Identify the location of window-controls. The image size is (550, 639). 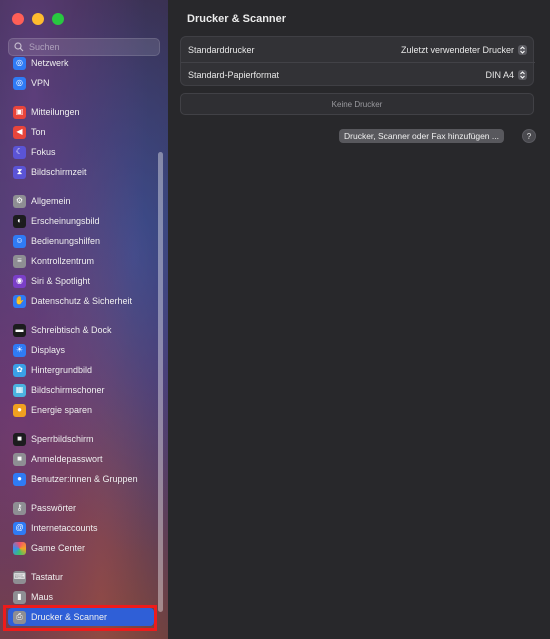
(38, 19).